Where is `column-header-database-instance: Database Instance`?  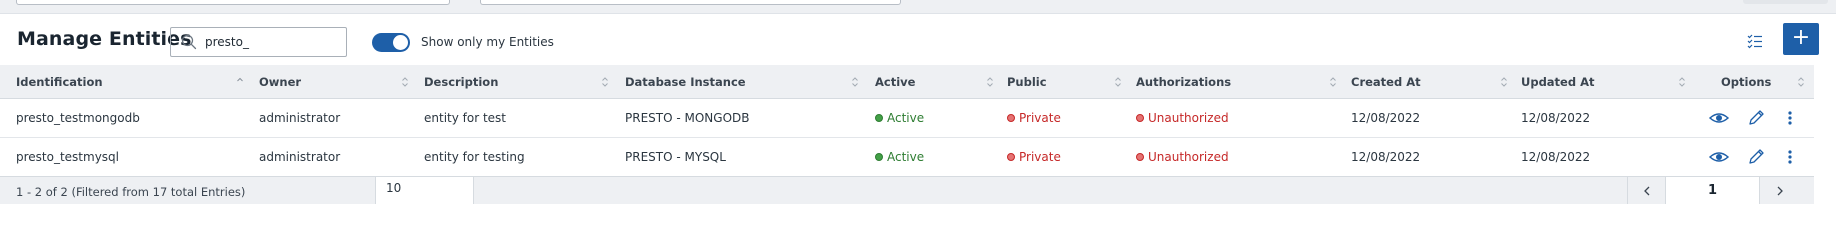 column-header-database-instance: Database Instance is located at coordinates (685, 82).